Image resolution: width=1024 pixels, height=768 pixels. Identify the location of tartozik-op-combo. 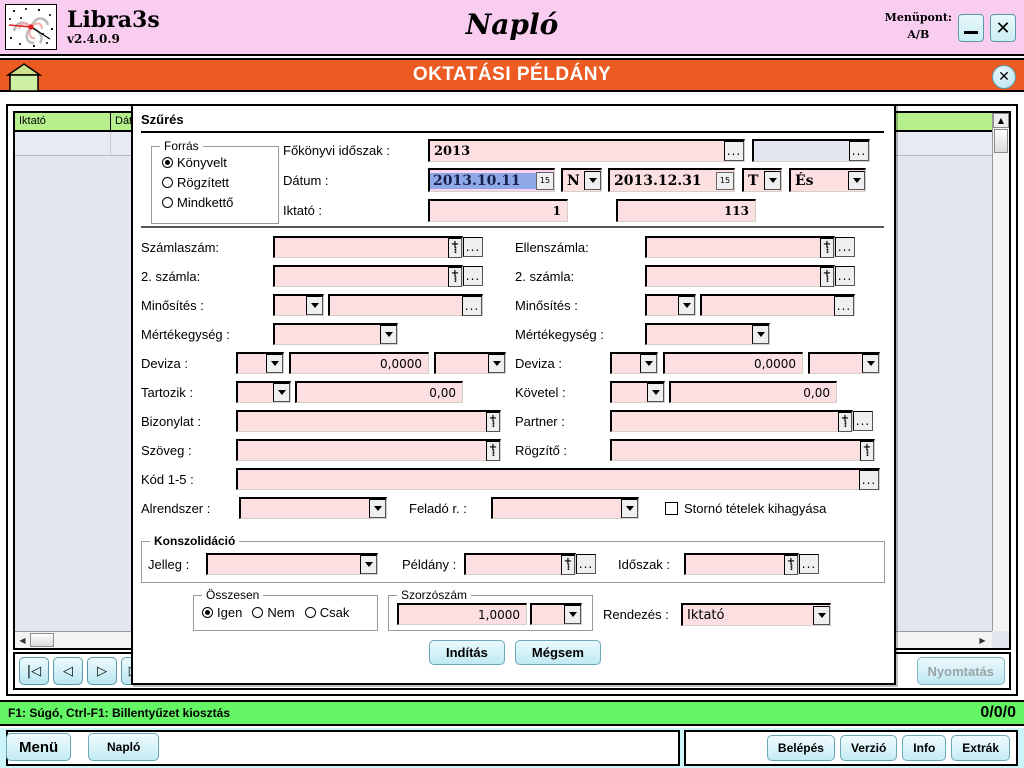
(263, 392).